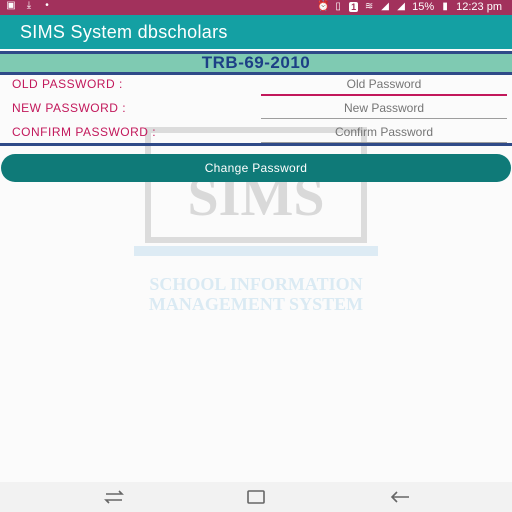 The height and width of the screenshot is (512, 512). Describe the element at coordinates (423, 7) in the screenshot. I see `battery-percent: 15%` at that location.